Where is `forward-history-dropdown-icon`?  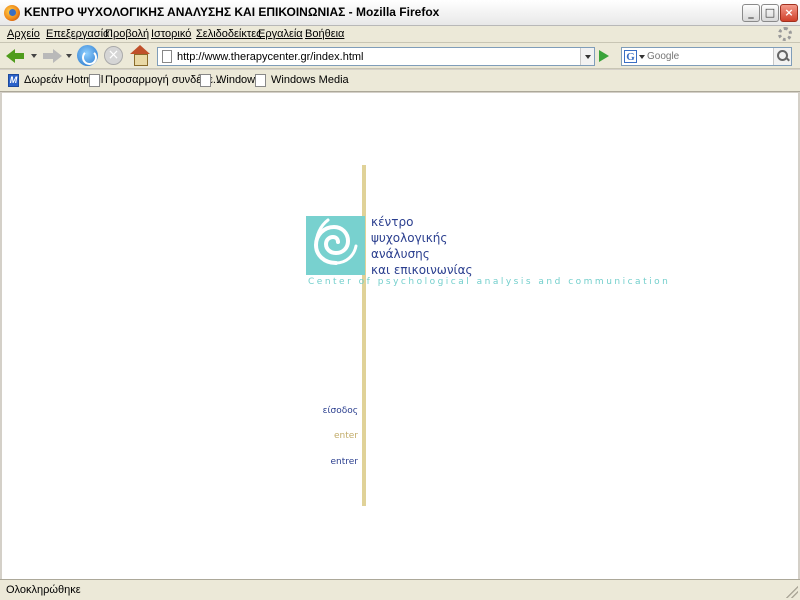 forward-history-dropdown-icon is located at coordinates (69, 56).